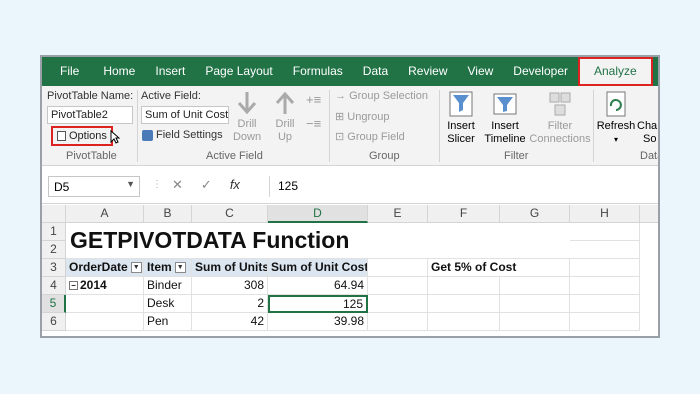  I want to click on refresh-button: Refresh ▾, so click(616, 118).